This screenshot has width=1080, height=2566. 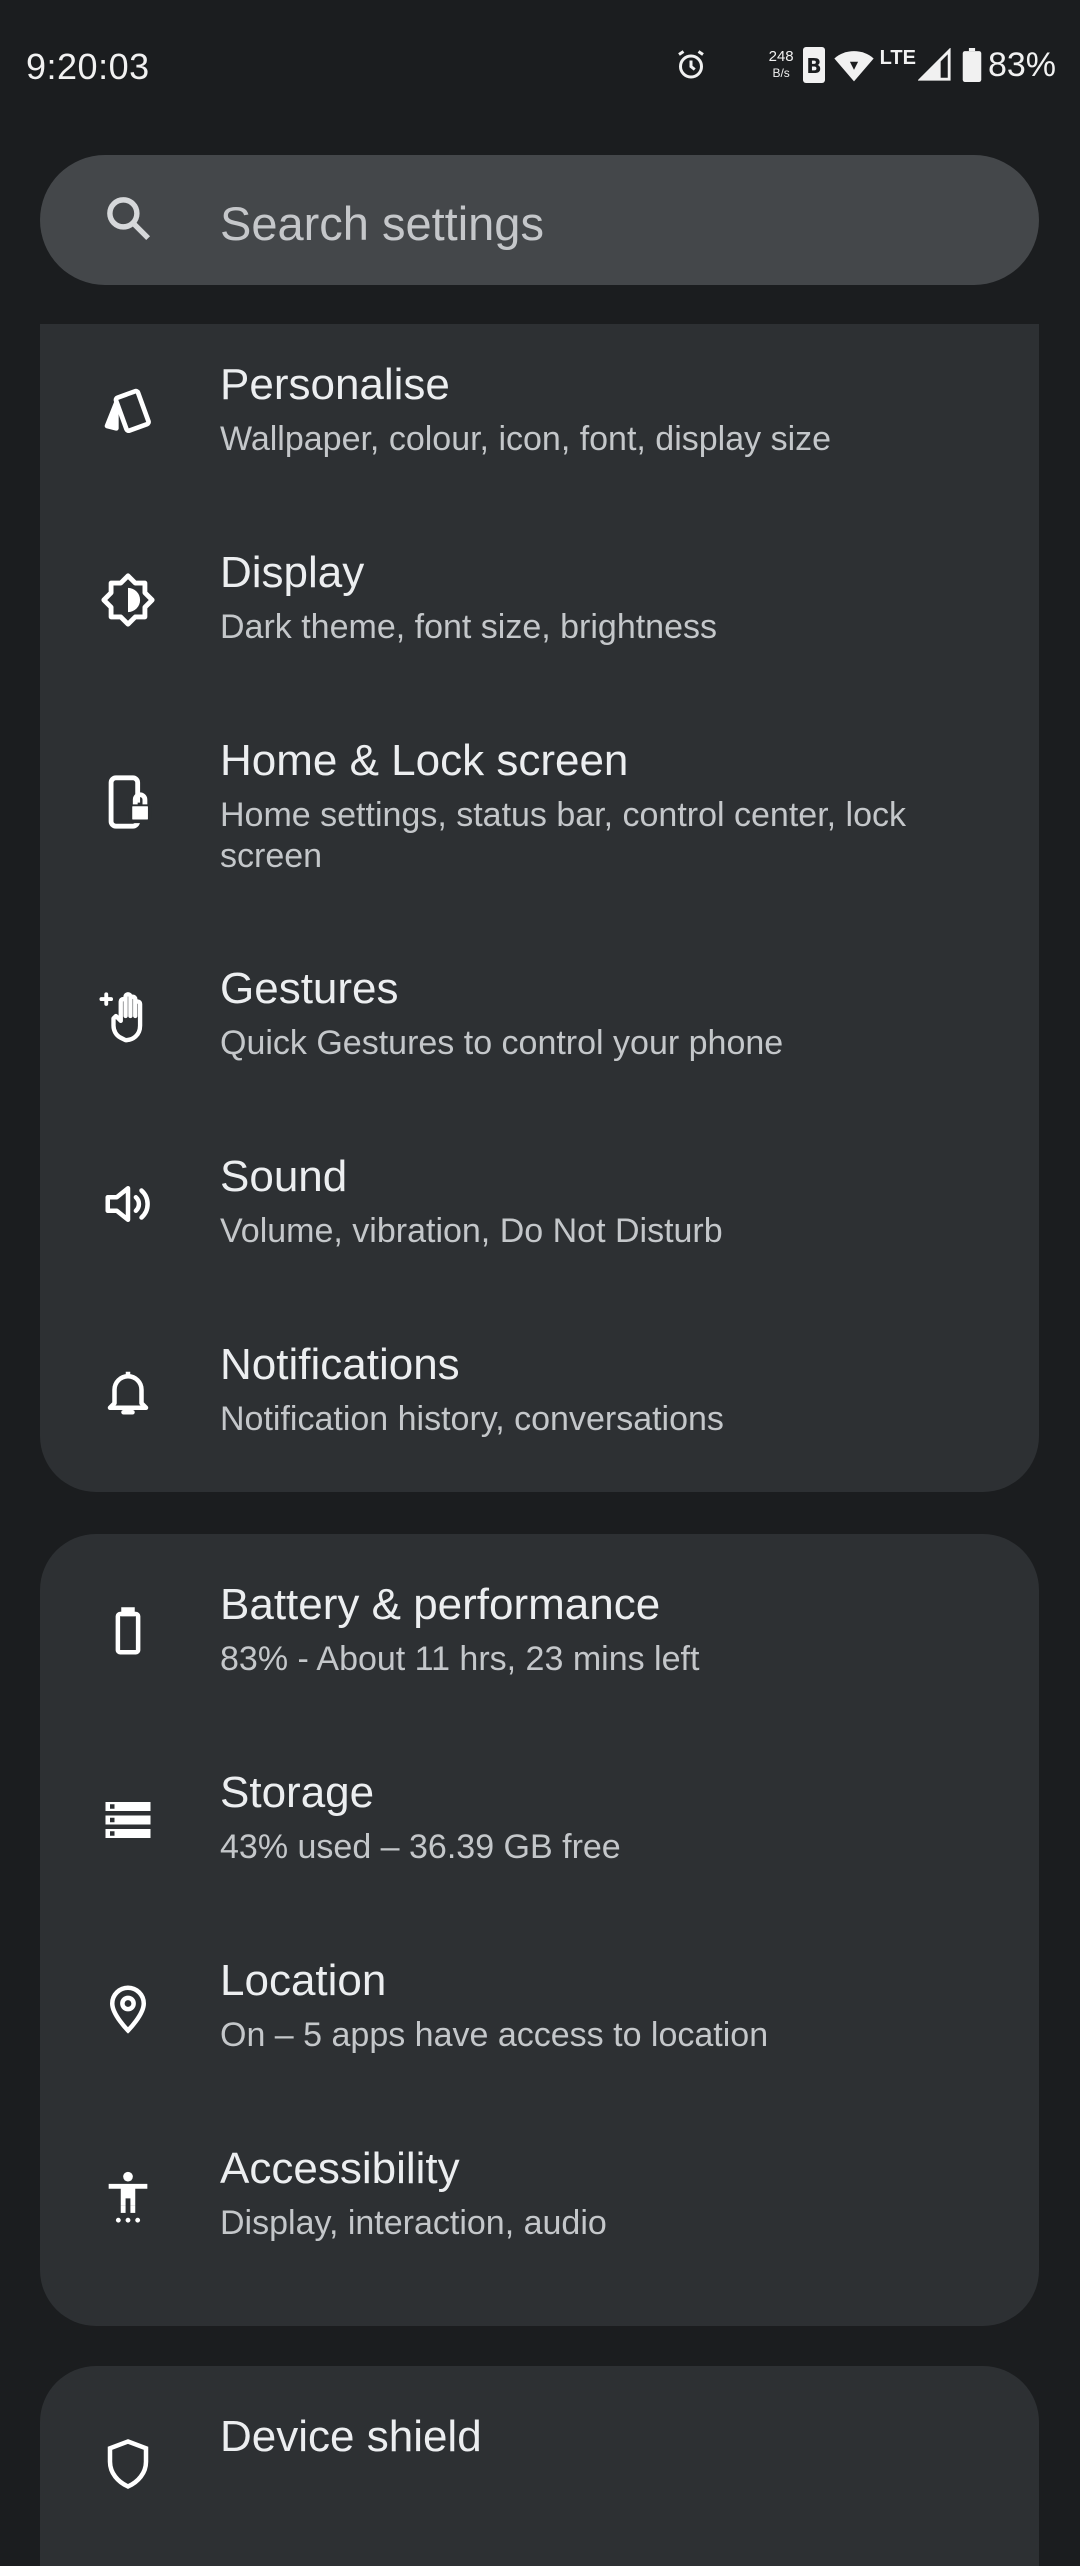 I want to click on settings-item-subtitle: Quick Gestures to control your phone, so click(x=502, y=1043).